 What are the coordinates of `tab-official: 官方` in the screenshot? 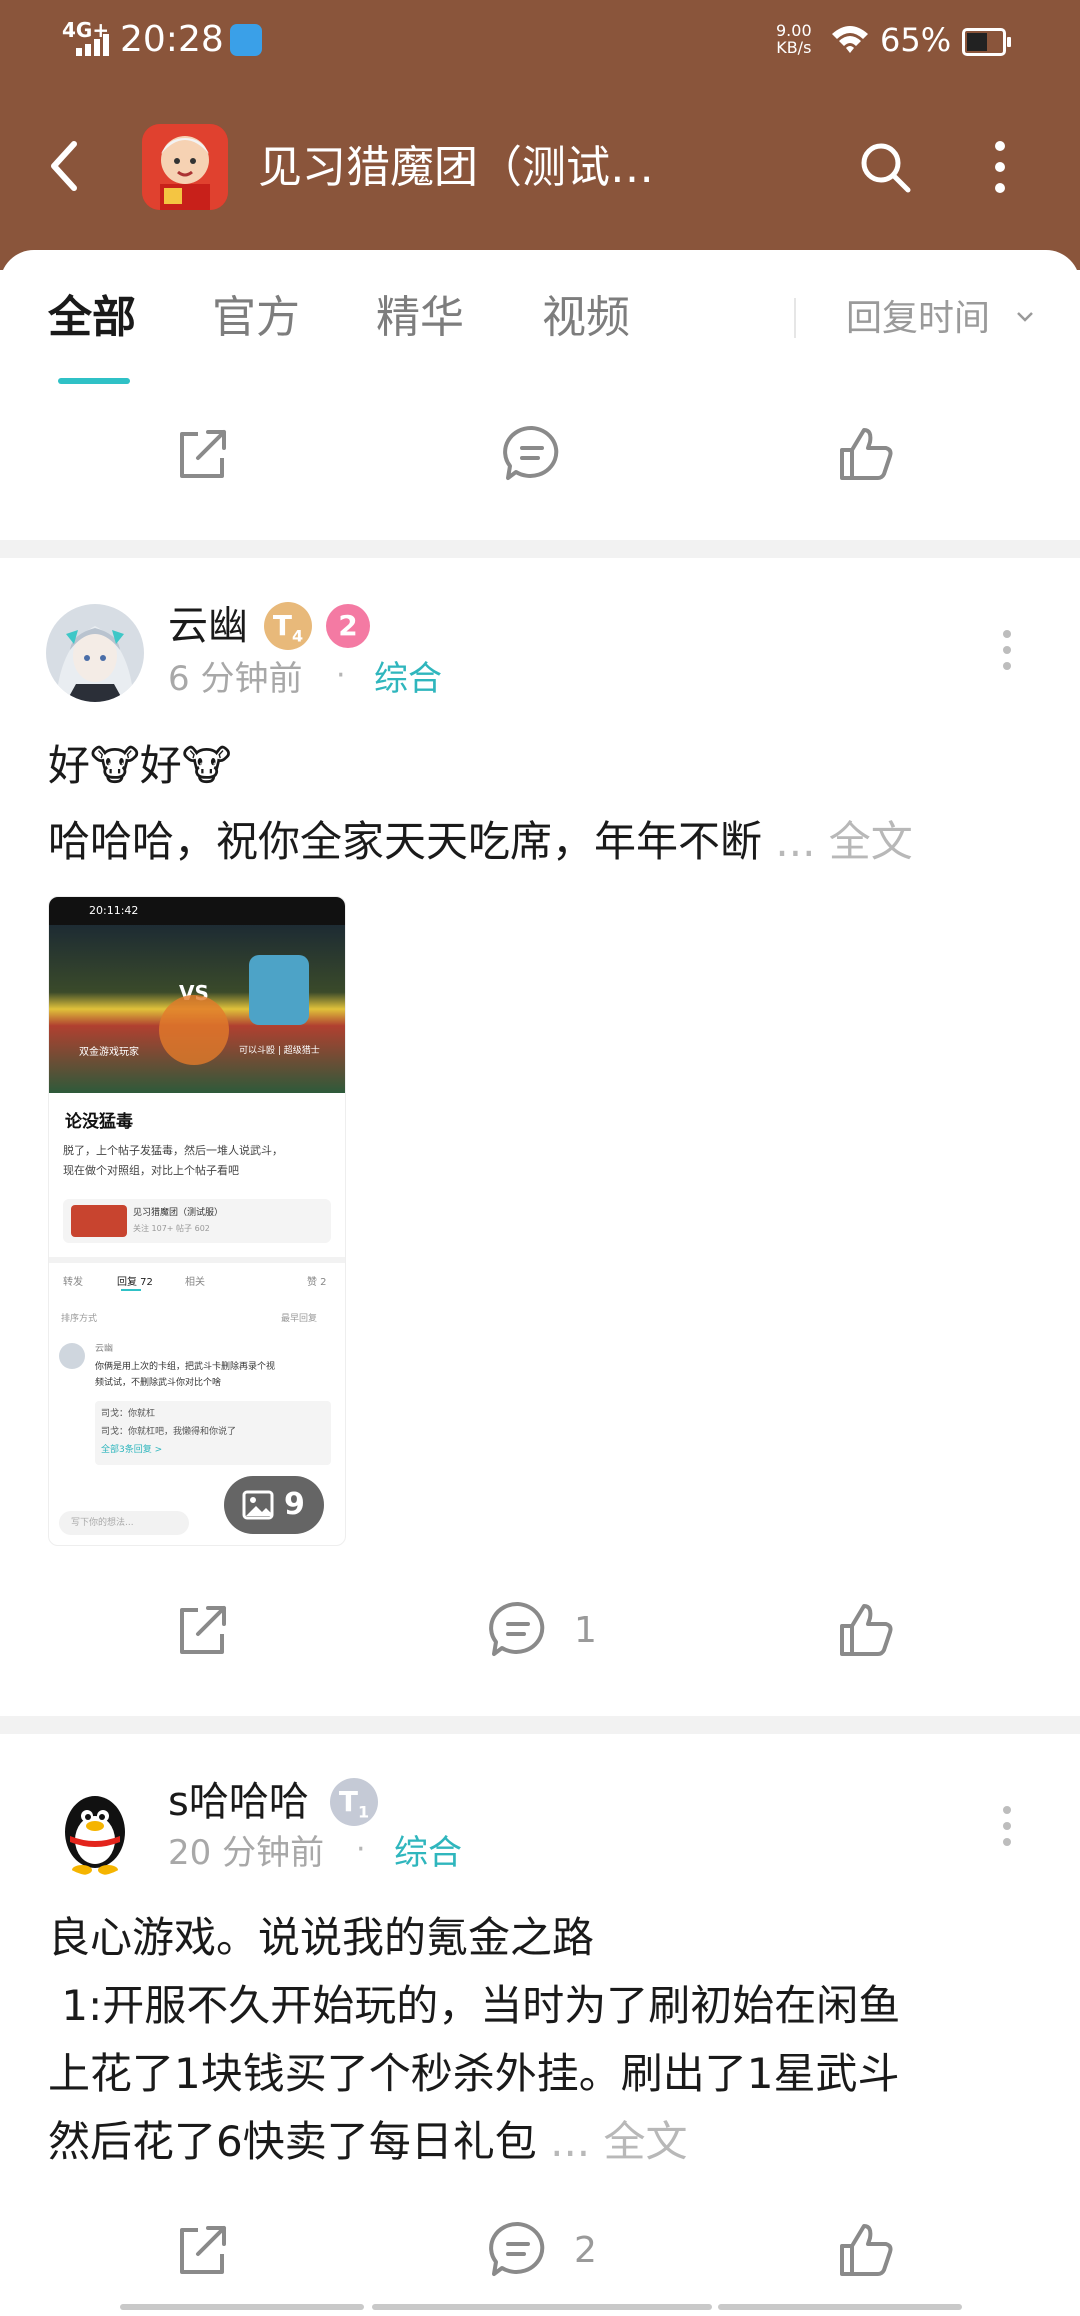 It's located at (256, 318).